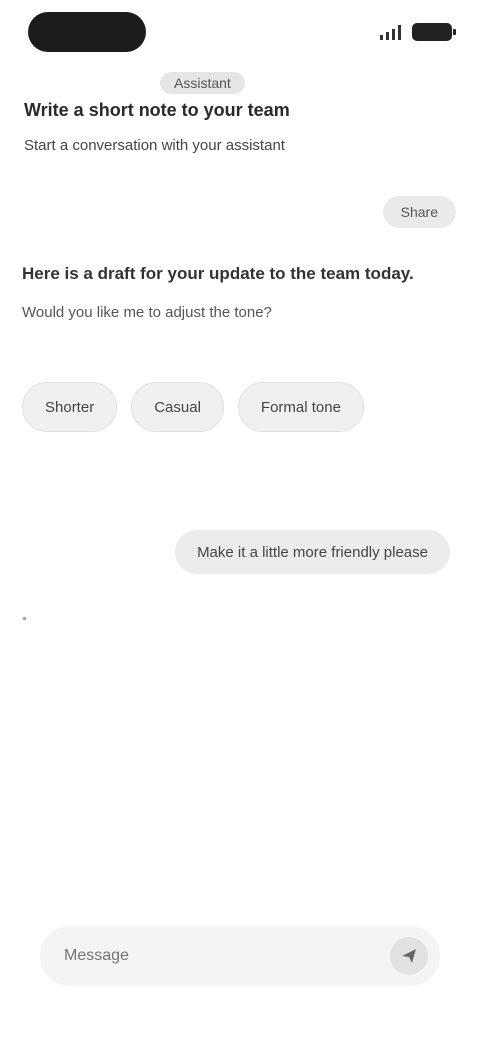  I want to click on suggestion-chip-casual: Casual, so click(177, 407).